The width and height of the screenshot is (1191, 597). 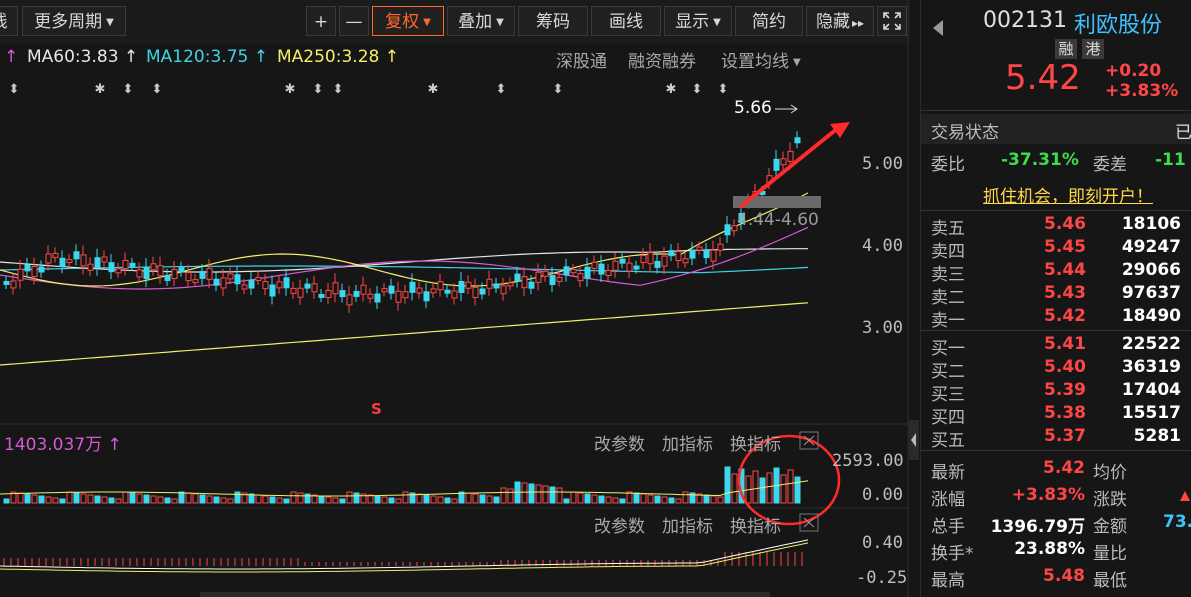 What do you see at coordinates (778, 220) in the screenshot?
I see `gap-range-label: 4.44-4.60` at bounding box center [778, 220].